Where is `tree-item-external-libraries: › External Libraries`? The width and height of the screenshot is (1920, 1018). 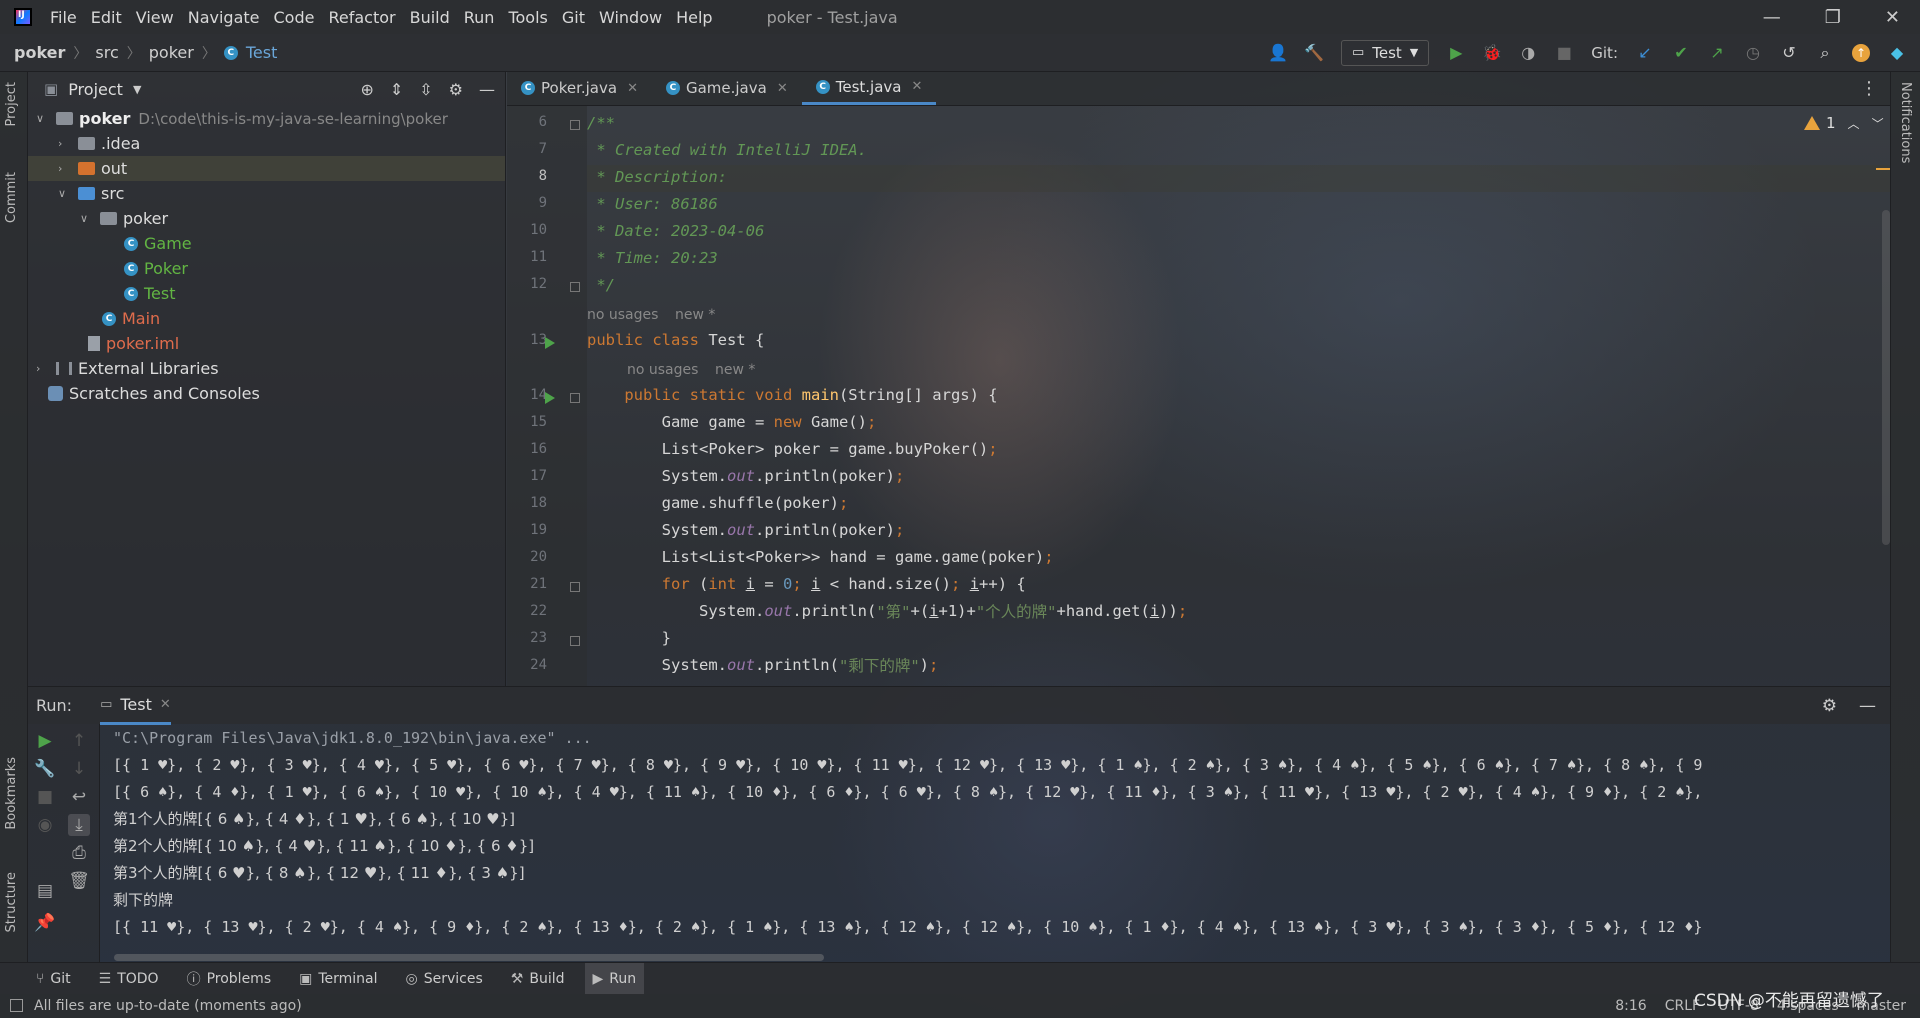
tree-item-external-libraries: › External Libraries is located at coordinates (266, 368).